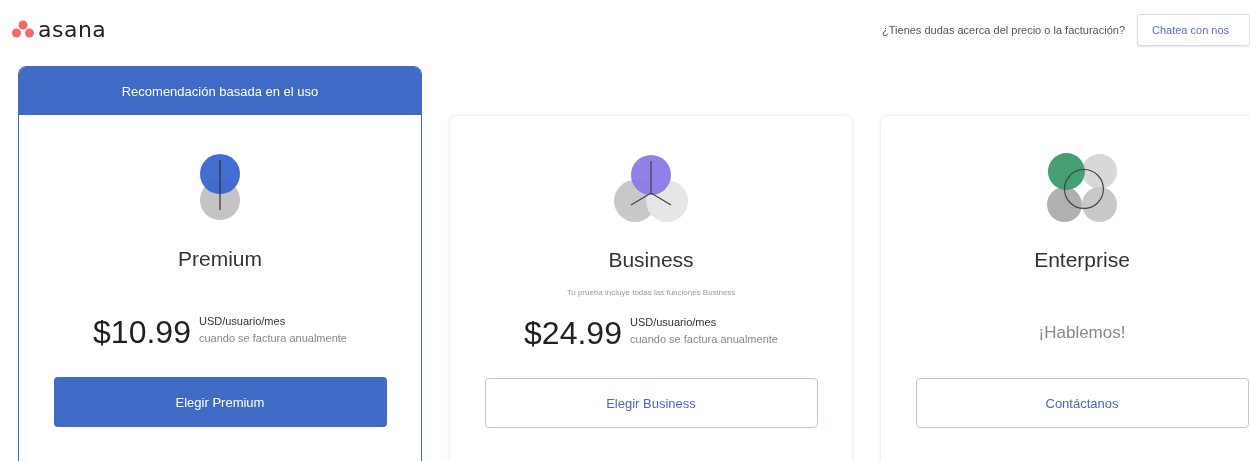 The width and height of the screenshot is (1250, 461). What do you see at coordinates (1082, 403) in the screenshot?
I see `choose-plan-button: Contáctanos` at bounding box center [1082, 403].